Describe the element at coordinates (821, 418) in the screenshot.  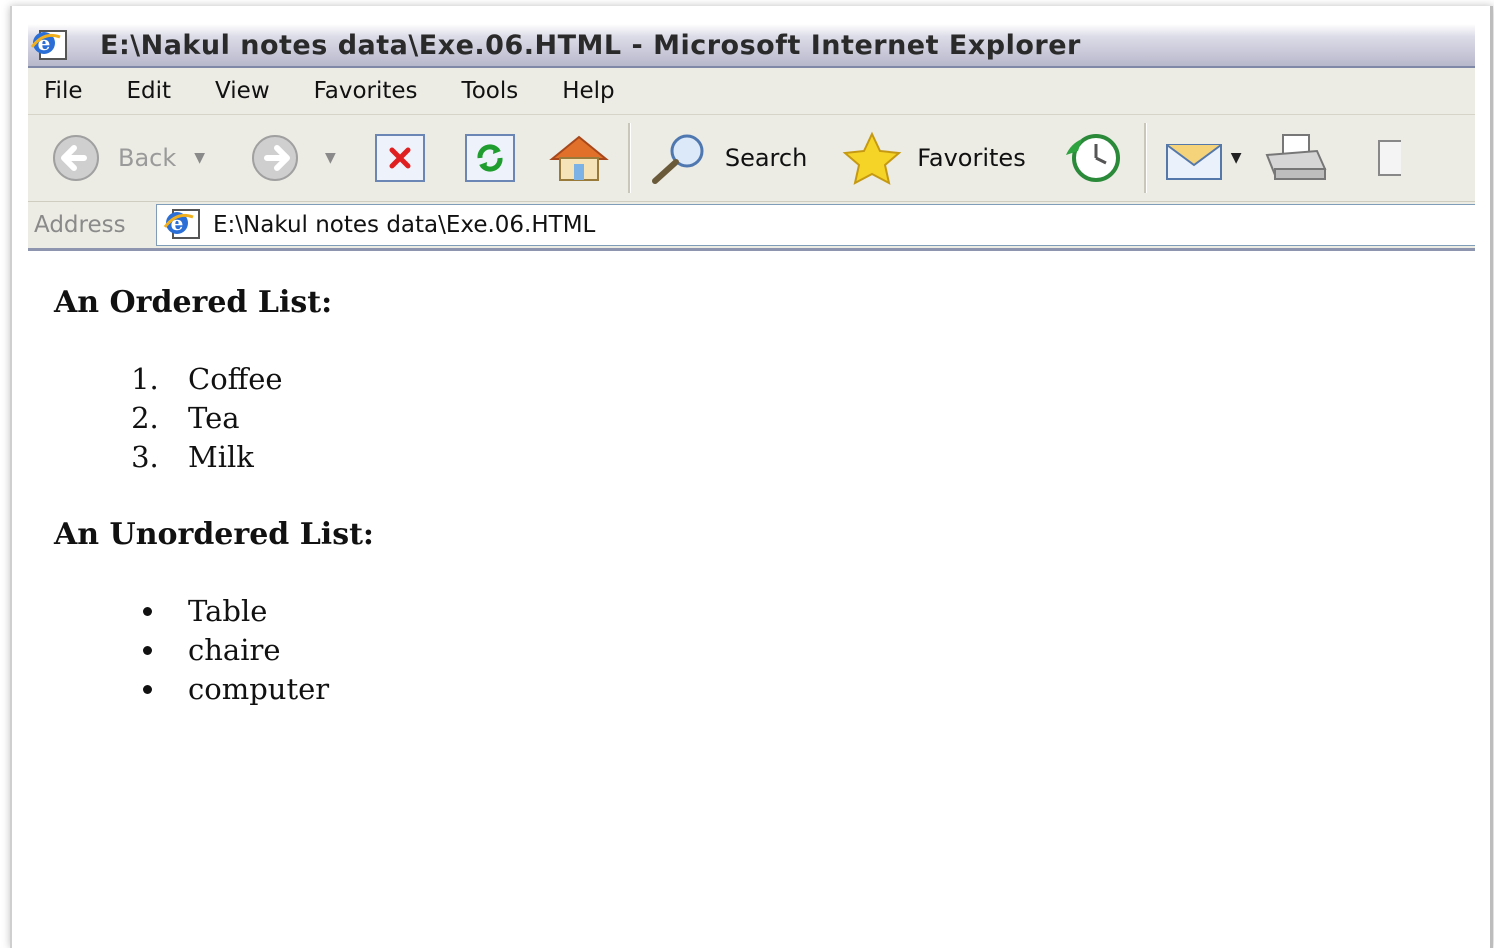
I see `list-item: Tea` at that location.